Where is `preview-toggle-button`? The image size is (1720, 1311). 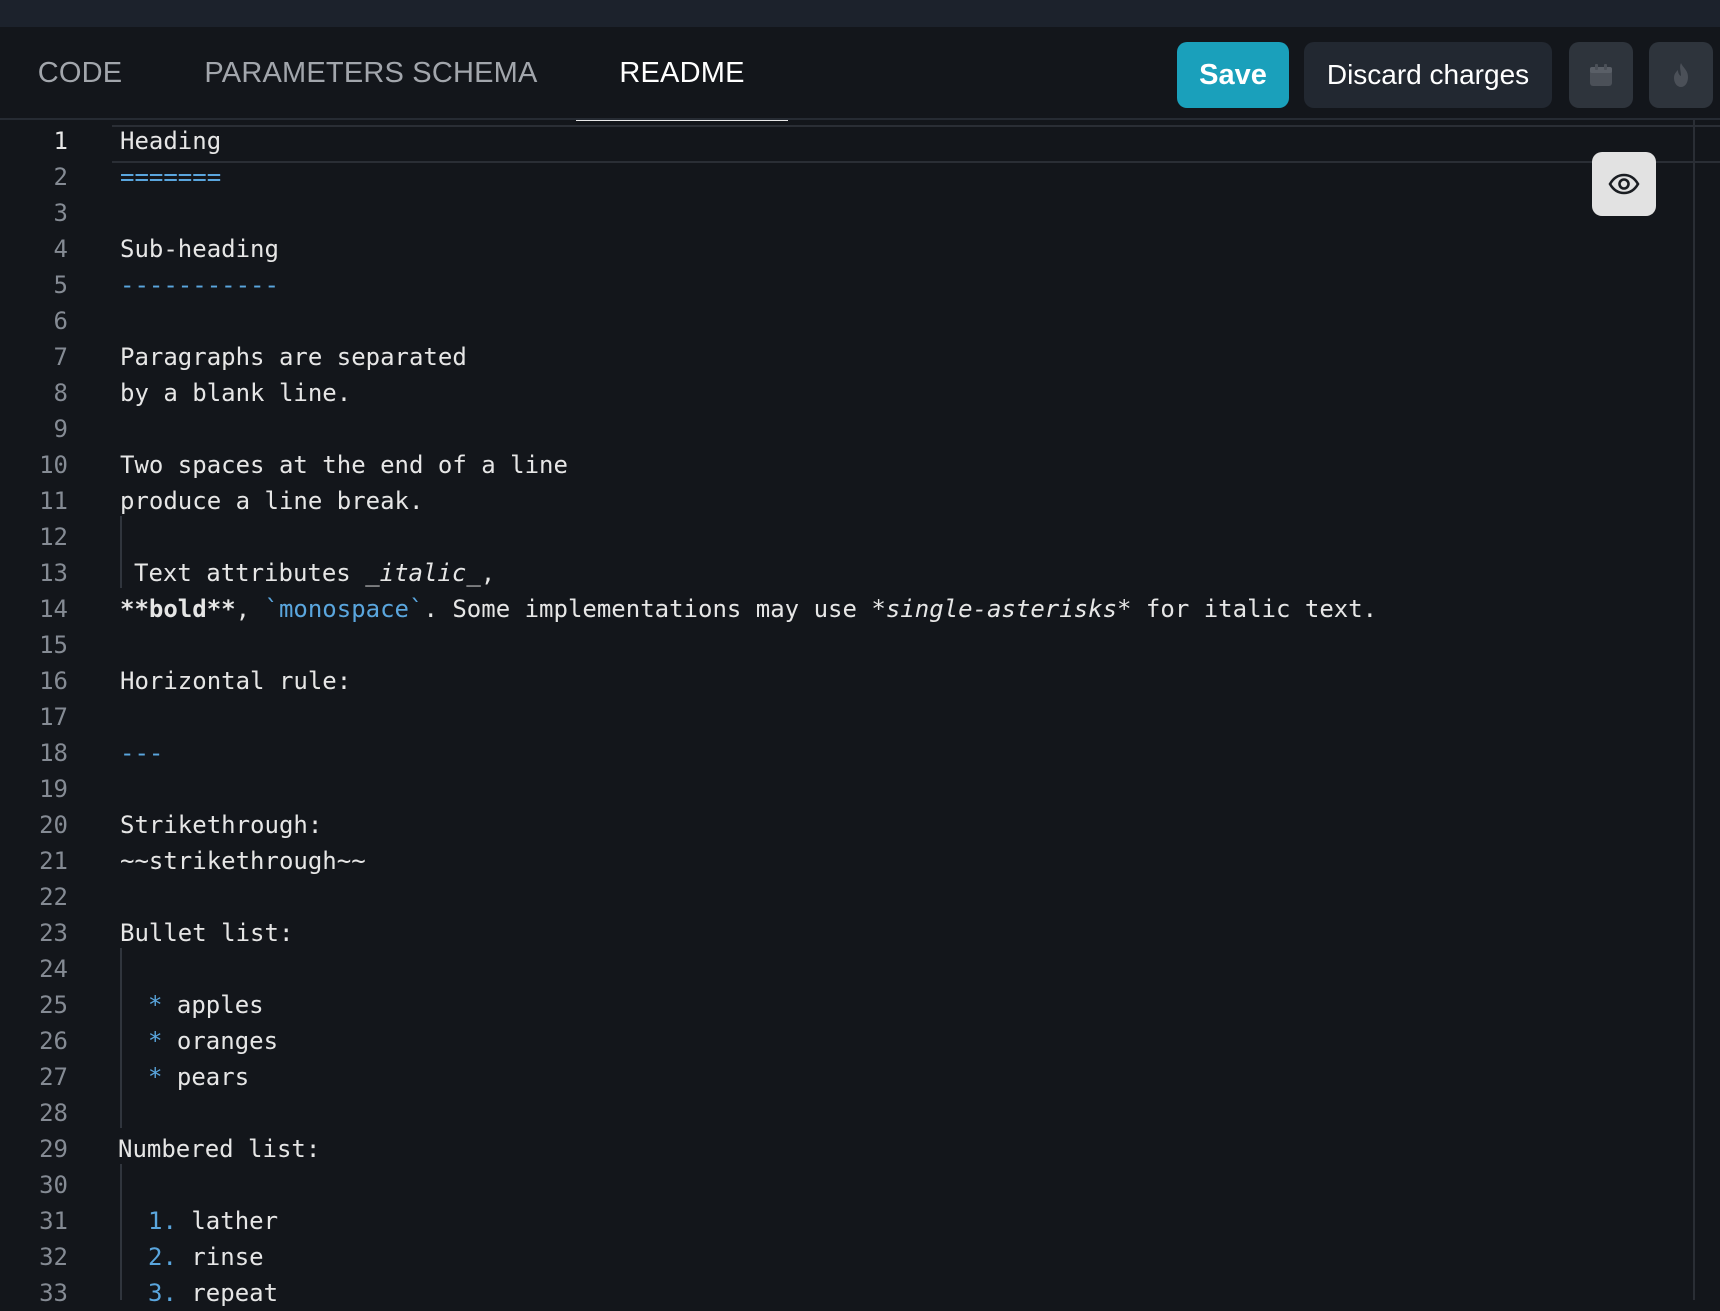
preview-toggle-button is located at coordinates (1624, 184).